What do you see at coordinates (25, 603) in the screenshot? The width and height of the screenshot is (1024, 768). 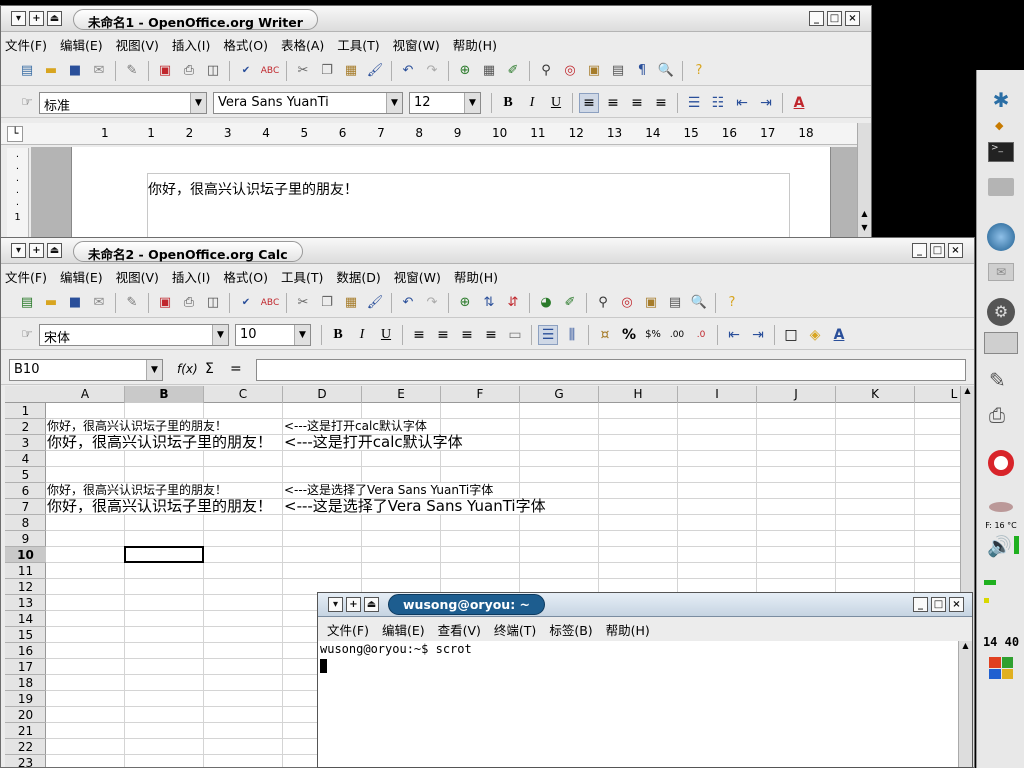 I see `row-header-13: 13` at bounding box center [25, 603].